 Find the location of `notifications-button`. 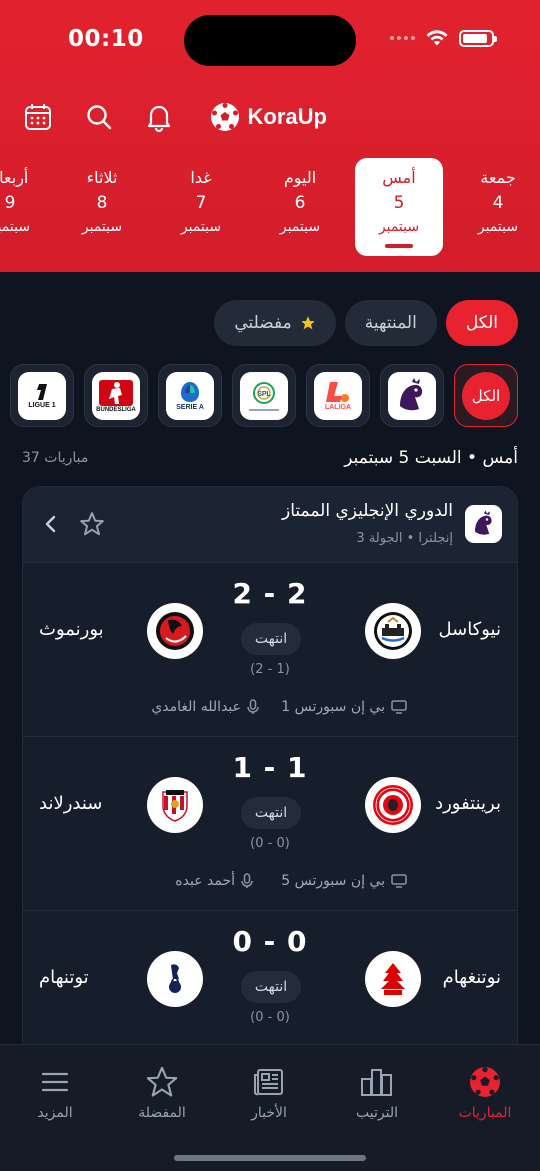

notifications-button is located at coordinates (159, 117).